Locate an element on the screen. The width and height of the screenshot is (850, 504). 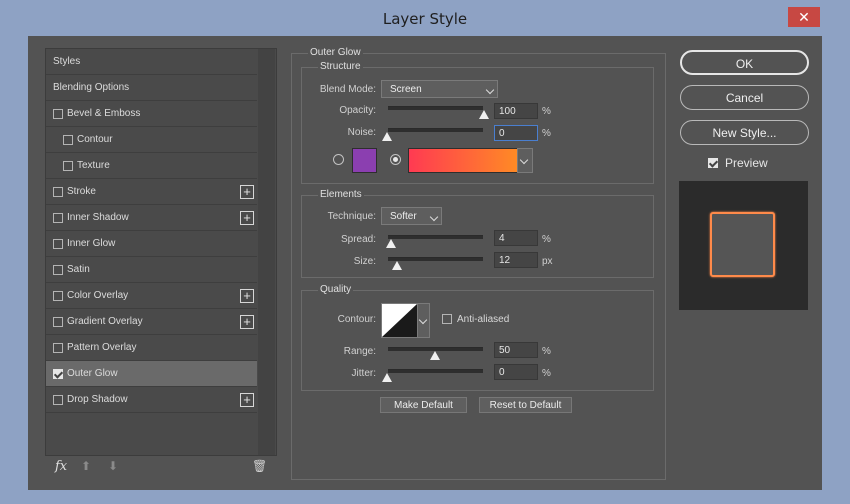
inner-glow-checkbox is located at coordinates (58, 244).